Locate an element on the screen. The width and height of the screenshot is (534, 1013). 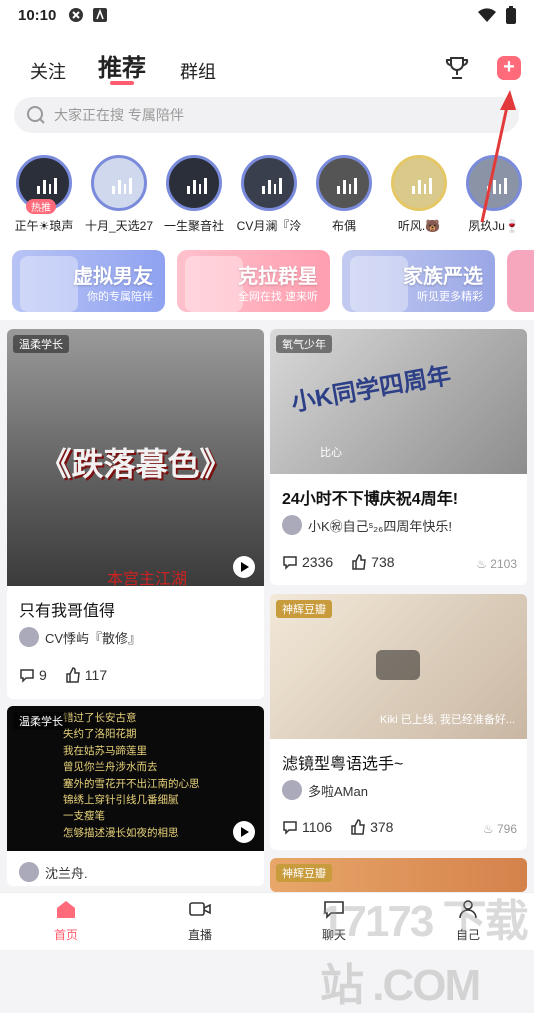
comment-count: 1106 is located at coordinates (317, 827).